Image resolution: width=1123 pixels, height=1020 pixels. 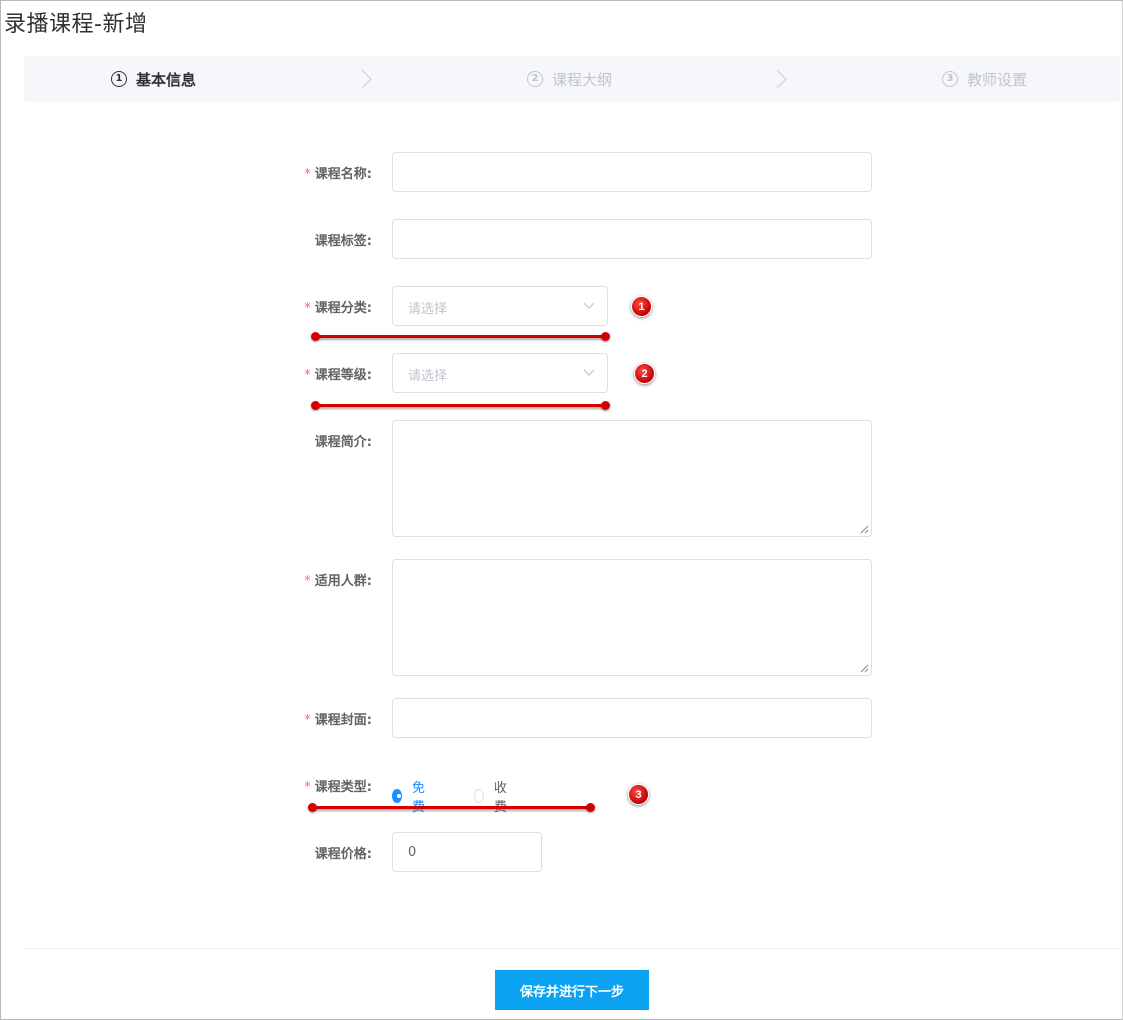 I want to click on step-label: 教师设置, so click(x=997, y=79).